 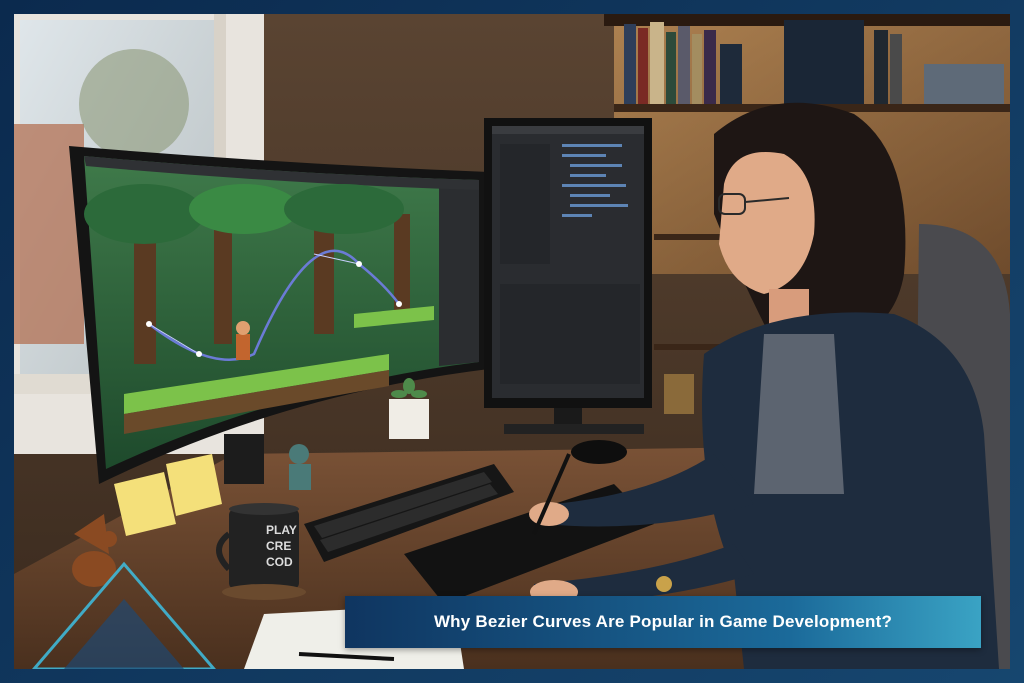 I want to click on graphic-tee, so click(x=799, y=414).